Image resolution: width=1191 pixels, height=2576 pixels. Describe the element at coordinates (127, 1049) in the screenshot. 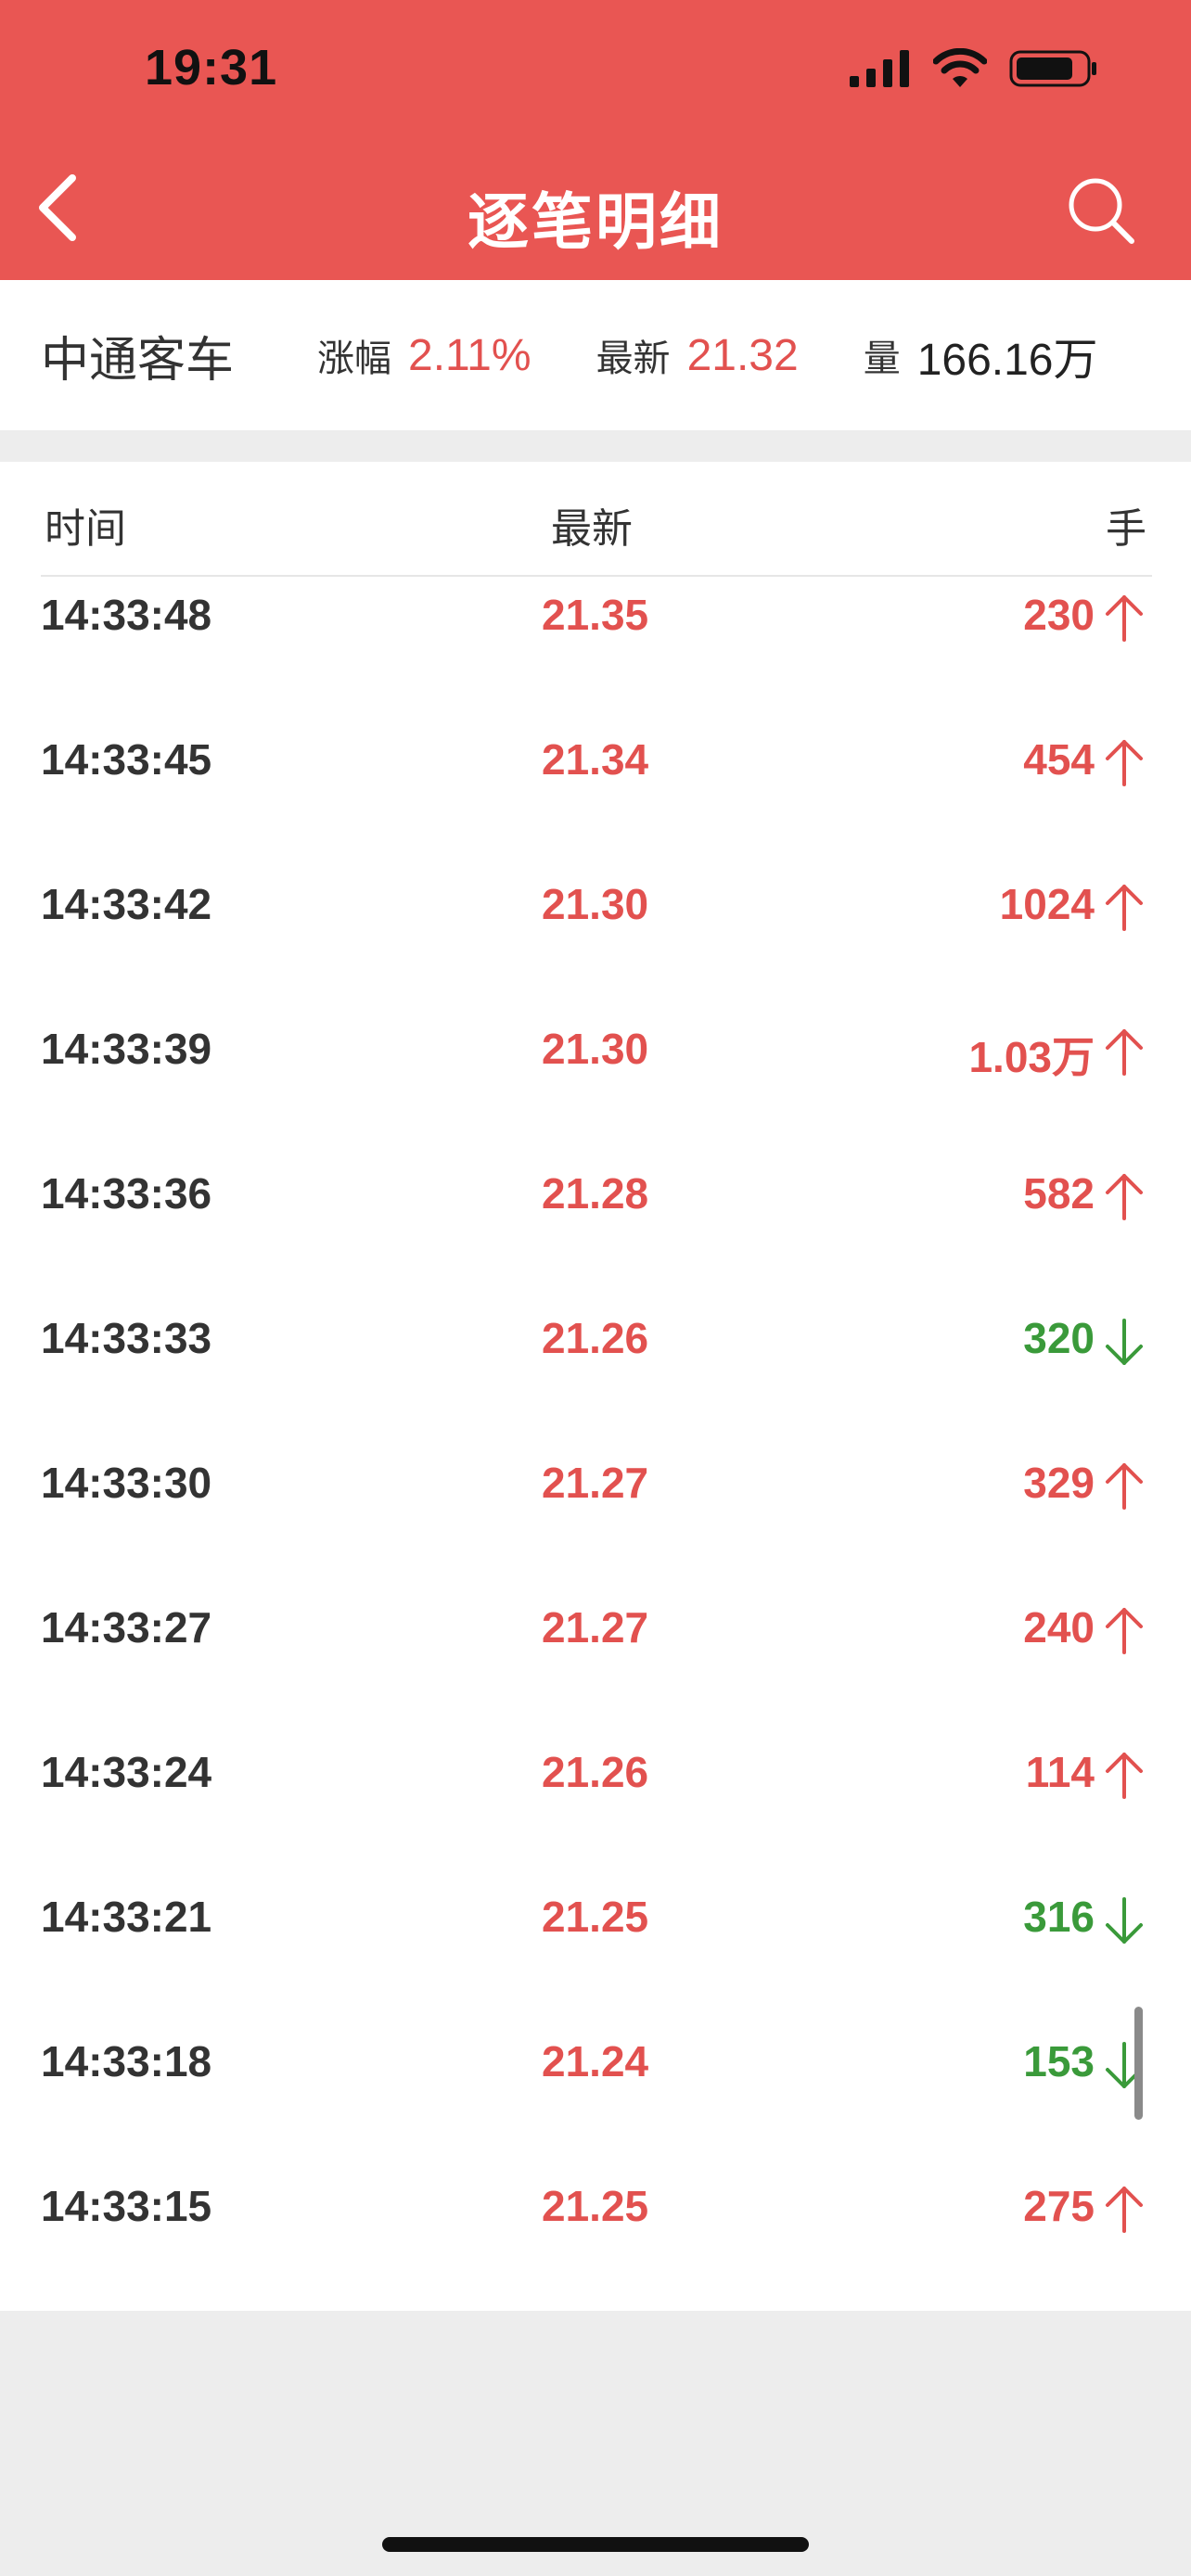

I see `row-time: 14:33:39` at that location.